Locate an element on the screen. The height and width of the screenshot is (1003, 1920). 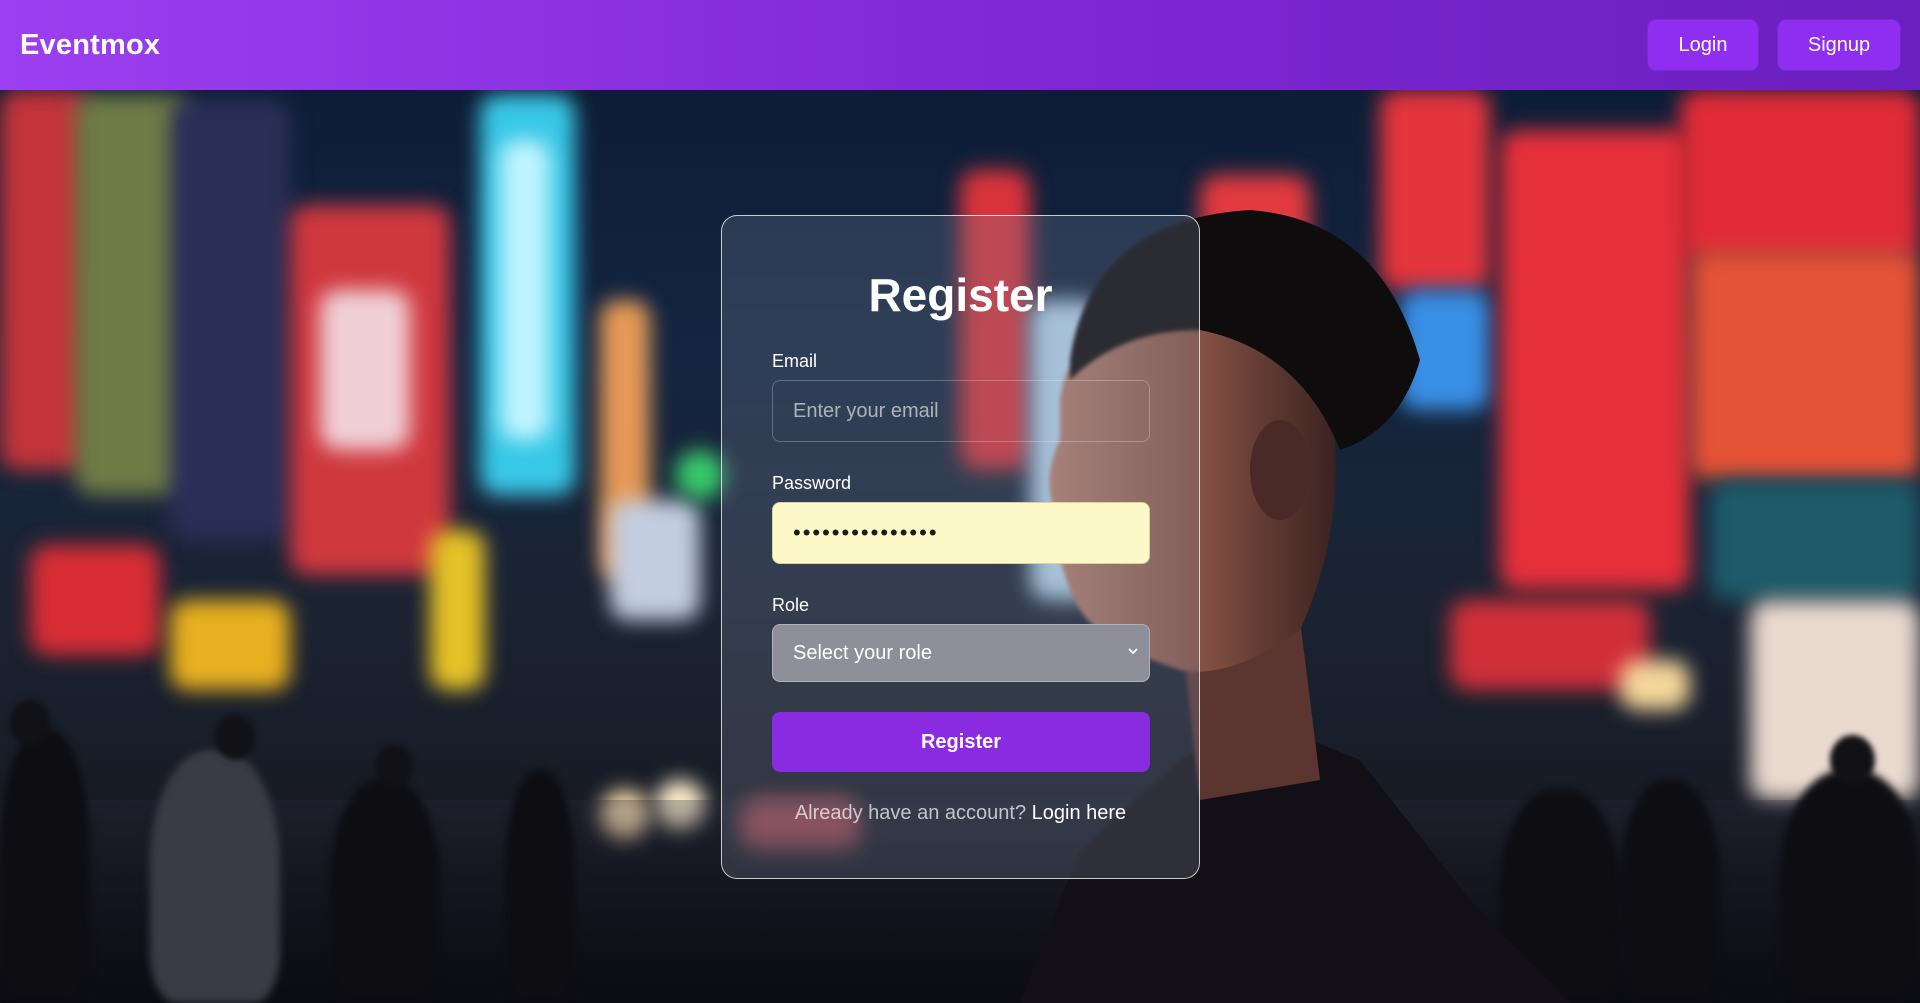
login-prompt: Already have an account? Login here is located at coordinates (960, 813).